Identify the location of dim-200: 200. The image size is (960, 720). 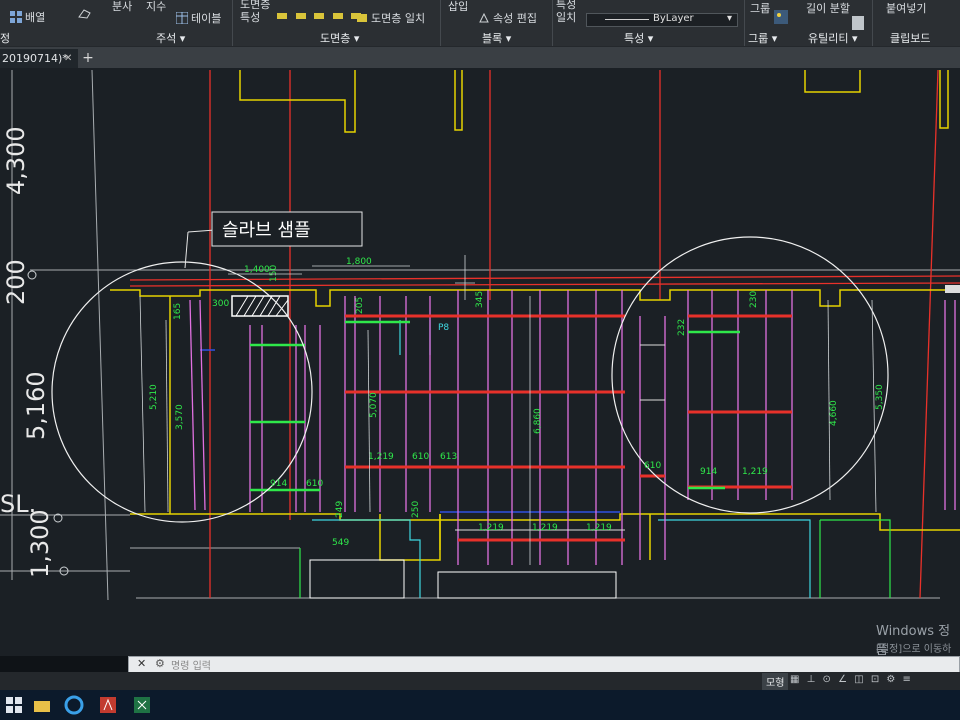
(16, 282).